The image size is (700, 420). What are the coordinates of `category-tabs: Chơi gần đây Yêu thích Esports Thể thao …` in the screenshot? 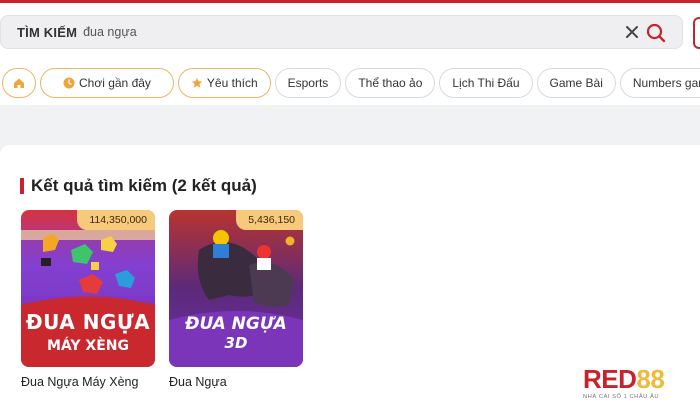 It's located at (350, 83).